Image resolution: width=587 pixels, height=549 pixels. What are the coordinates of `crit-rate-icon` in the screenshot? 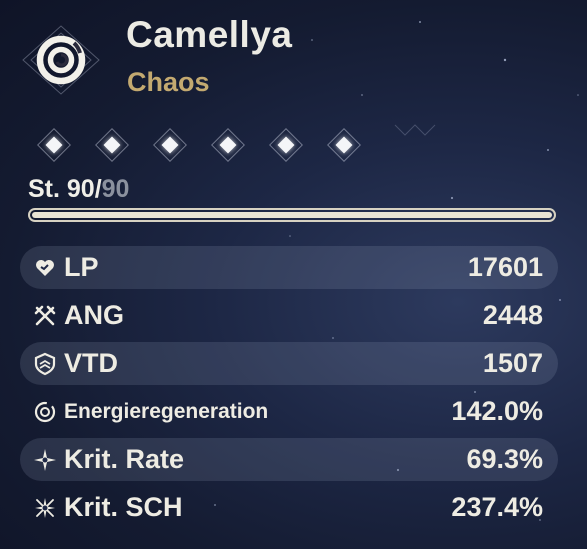 It's located at (45, 460).